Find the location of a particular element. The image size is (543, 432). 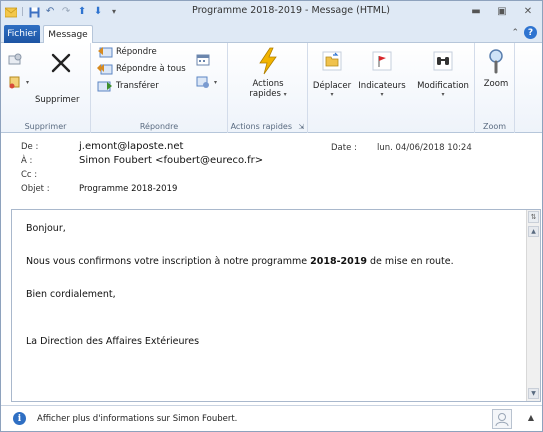

group-quick-steps: Actions rapides ▾ Actions rapides ⇲ is located at coordinates (268, 88).